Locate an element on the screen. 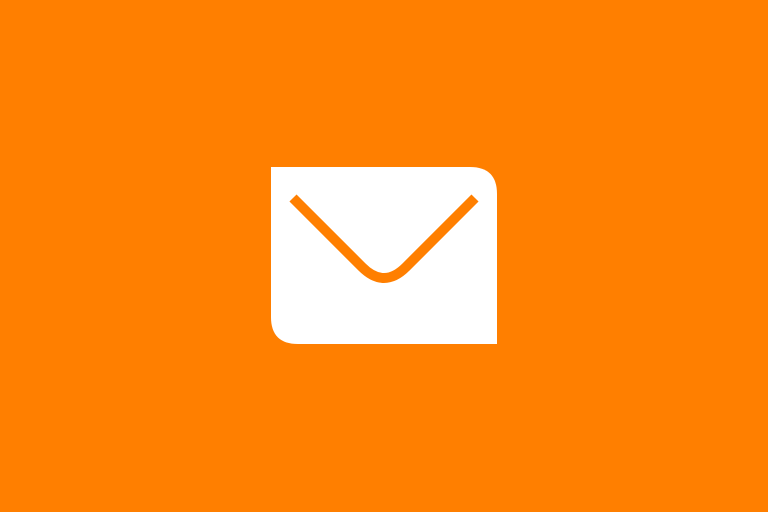 This screenshot has width=768, height=512. mail-app-logo is located at coordinates (384, 255).